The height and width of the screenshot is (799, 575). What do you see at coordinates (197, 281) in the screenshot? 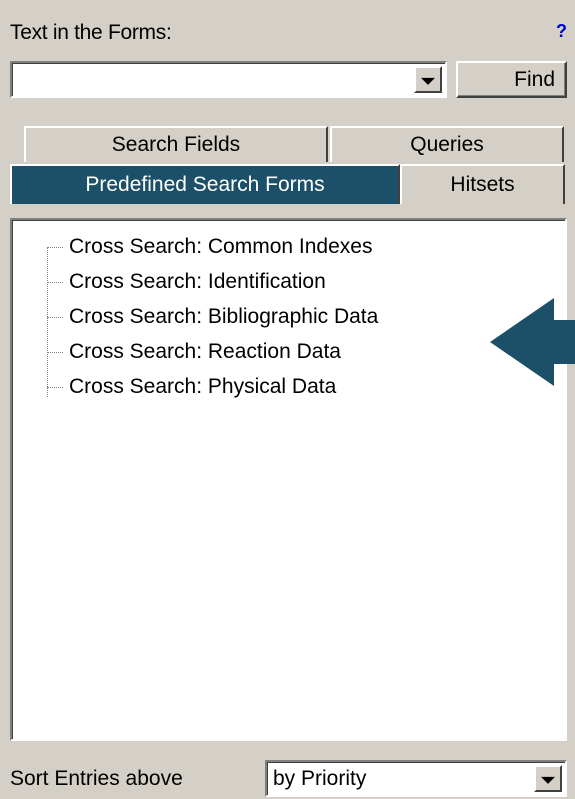
I see `tree-item-label: Cross Search: Identification` at bounding box center [197, 281].